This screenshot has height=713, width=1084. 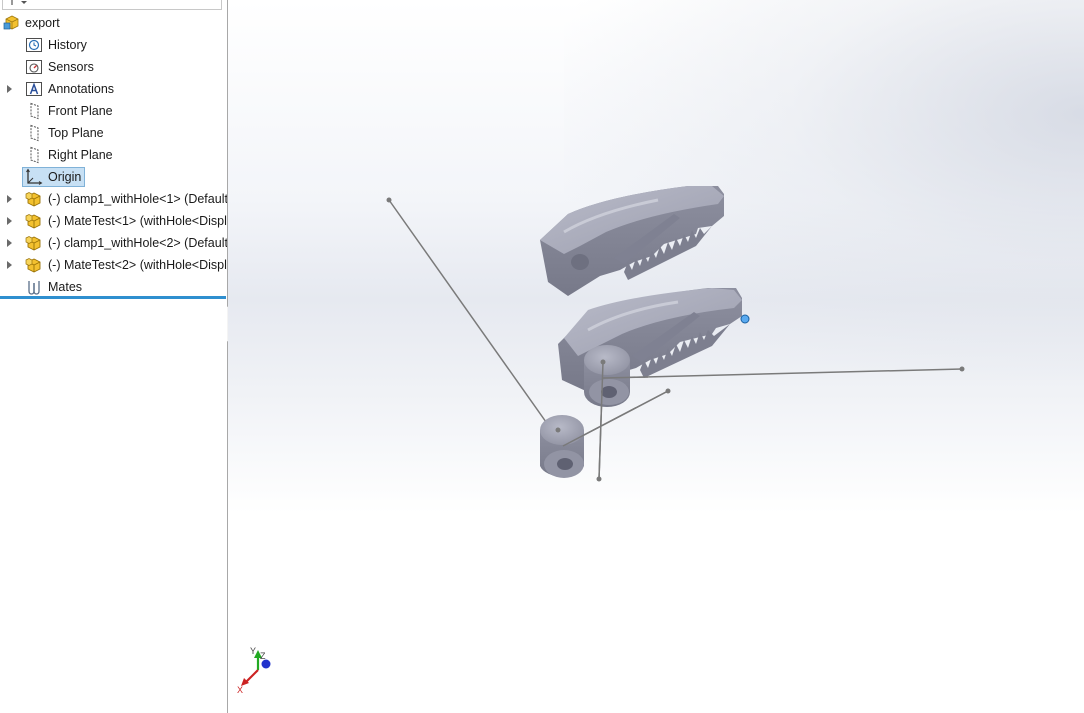 I want to click on tree-item-label: Mates, so click(x=65, y=287).